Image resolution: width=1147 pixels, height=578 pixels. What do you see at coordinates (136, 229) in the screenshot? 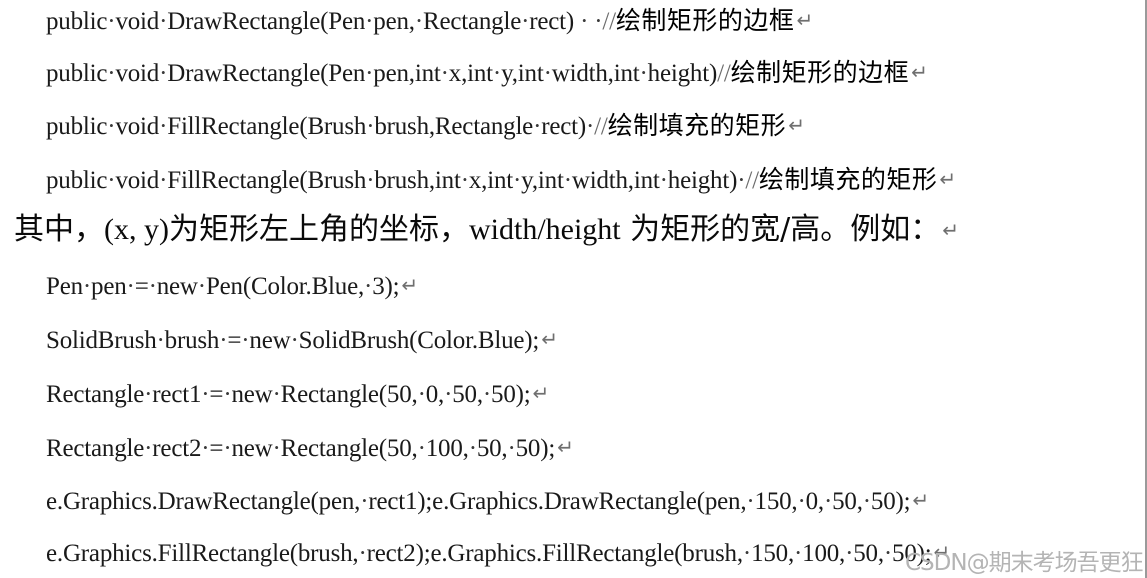
I see `coordinate-notation: (x, y)` at bounding box center [136, 229].